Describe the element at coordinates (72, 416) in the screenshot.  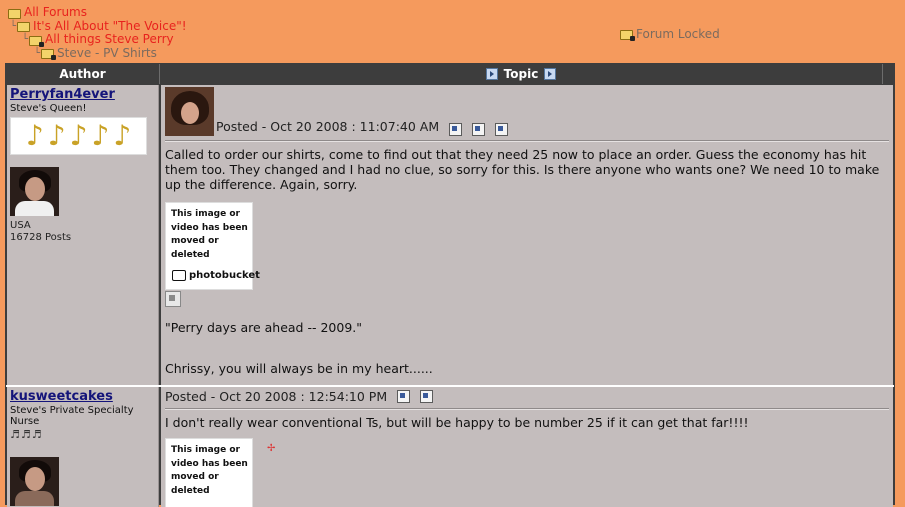
I see `author-title: Steve's Private Specialty Nurse` at that location.